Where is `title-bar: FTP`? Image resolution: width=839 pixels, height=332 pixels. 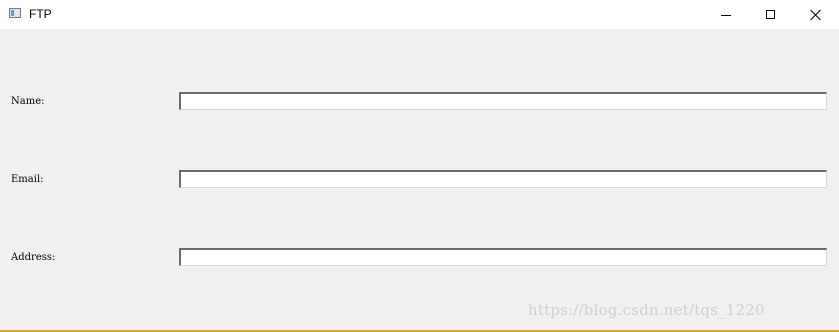
title-bar: FTP is located at coordinates (419, 14).